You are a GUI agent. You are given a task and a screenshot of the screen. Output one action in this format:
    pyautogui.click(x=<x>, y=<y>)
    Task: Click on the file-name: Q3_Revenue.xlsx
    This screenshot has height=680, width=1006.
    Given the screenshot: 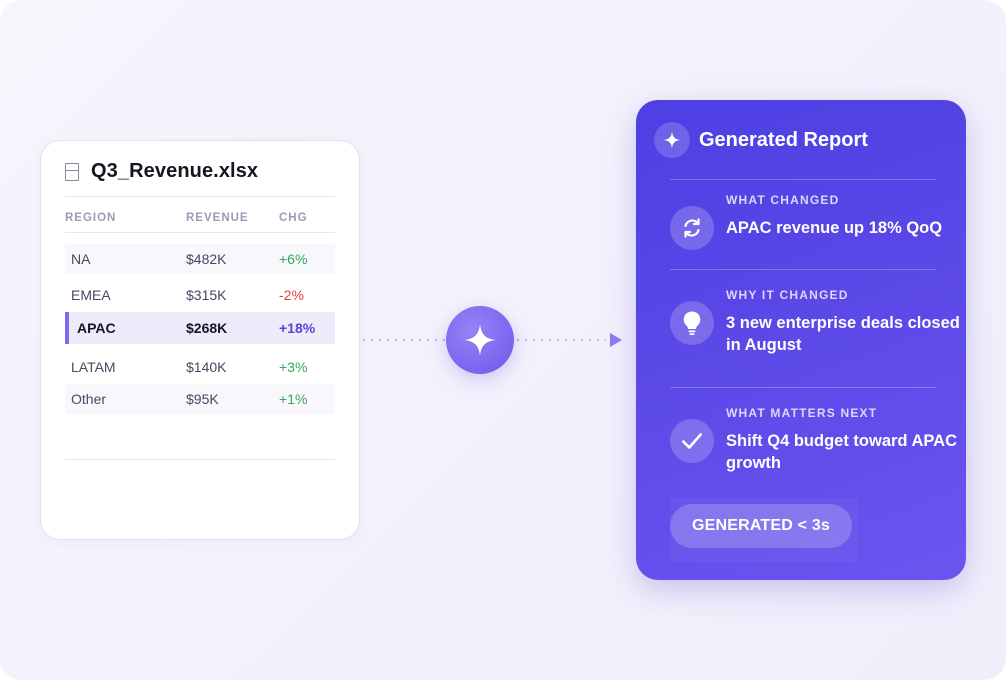 What is the action you would take?
    pyautogui.click(x=175, y=171)
    